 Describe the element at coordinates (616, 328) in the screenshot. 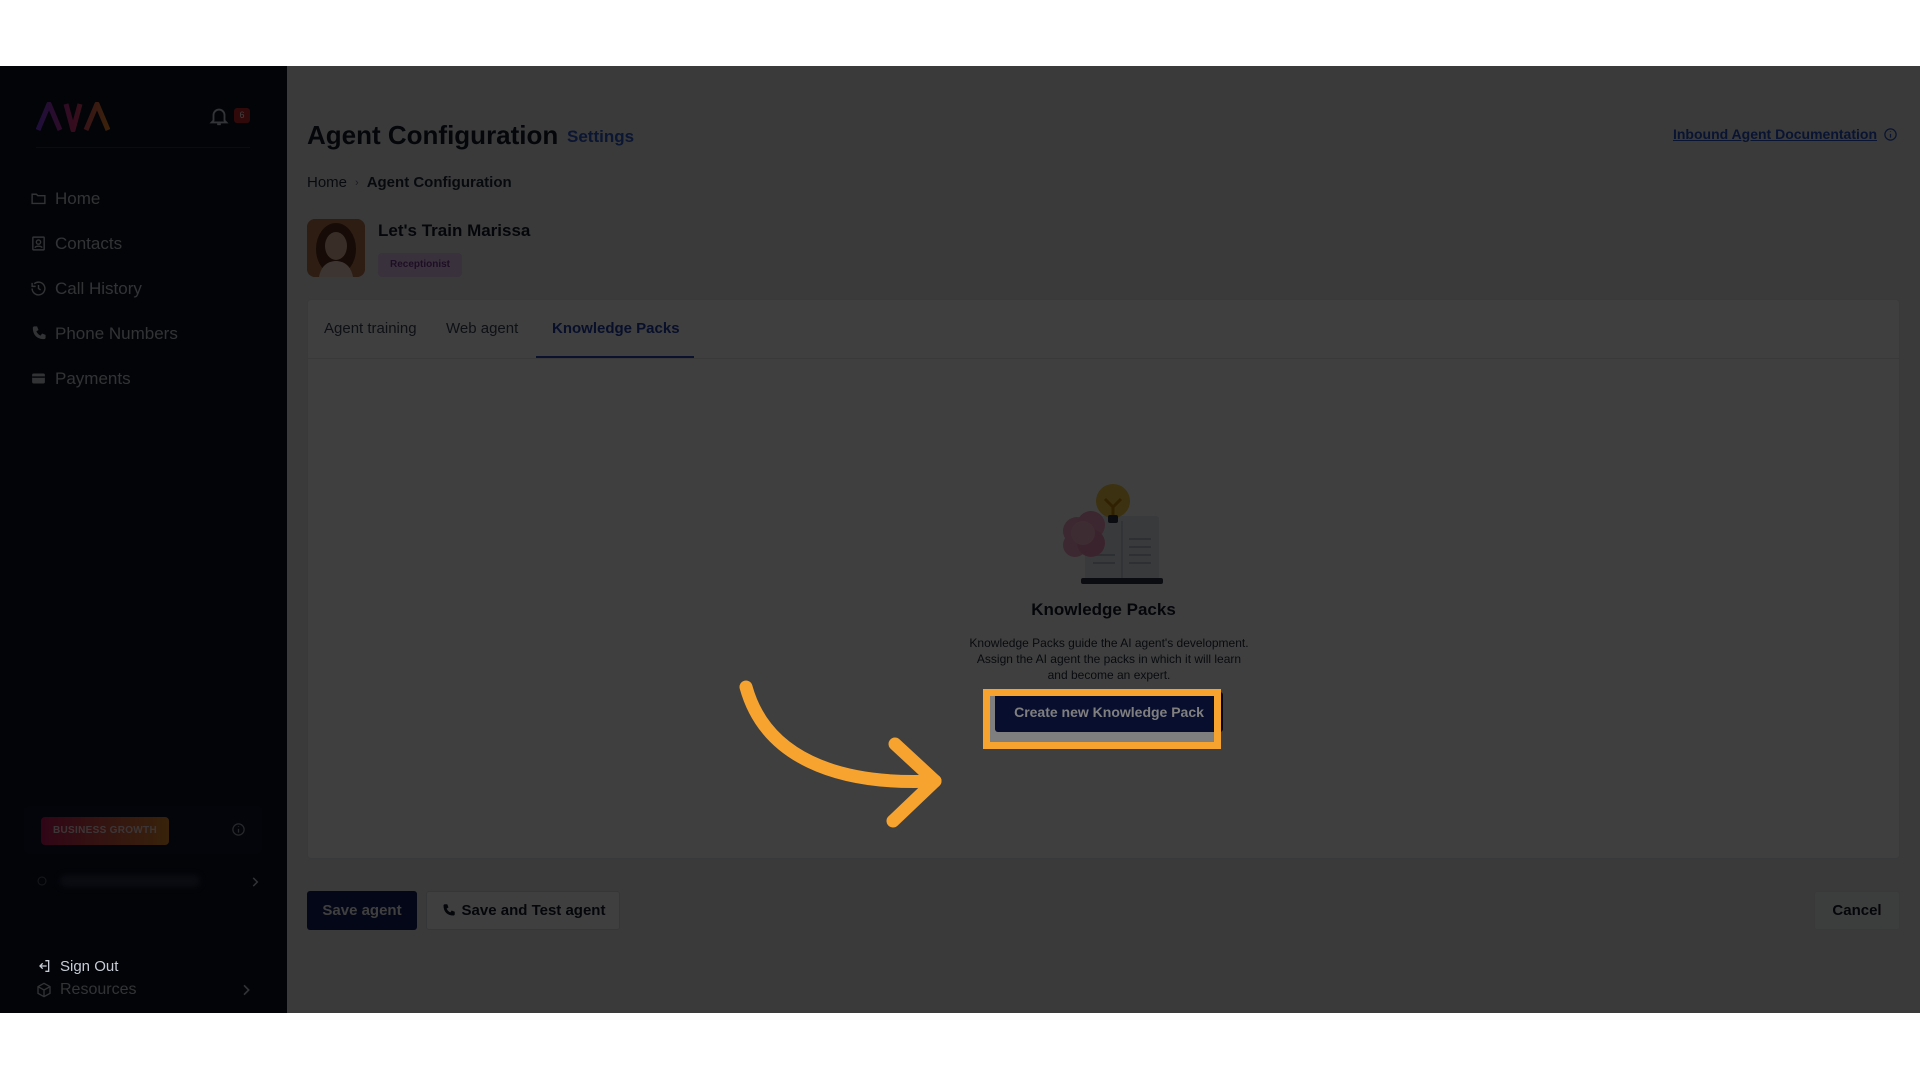

I see `tab-knowledge-packs: Knowledge Packs` at that location.